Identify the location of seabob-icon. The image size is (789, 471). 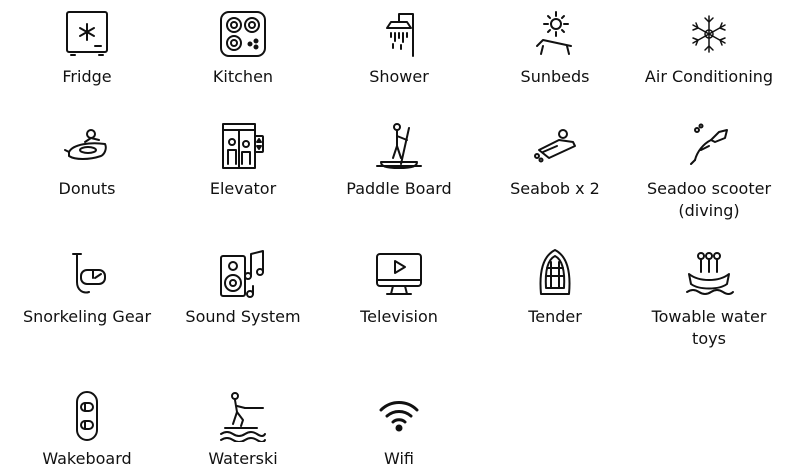
(555, 146).